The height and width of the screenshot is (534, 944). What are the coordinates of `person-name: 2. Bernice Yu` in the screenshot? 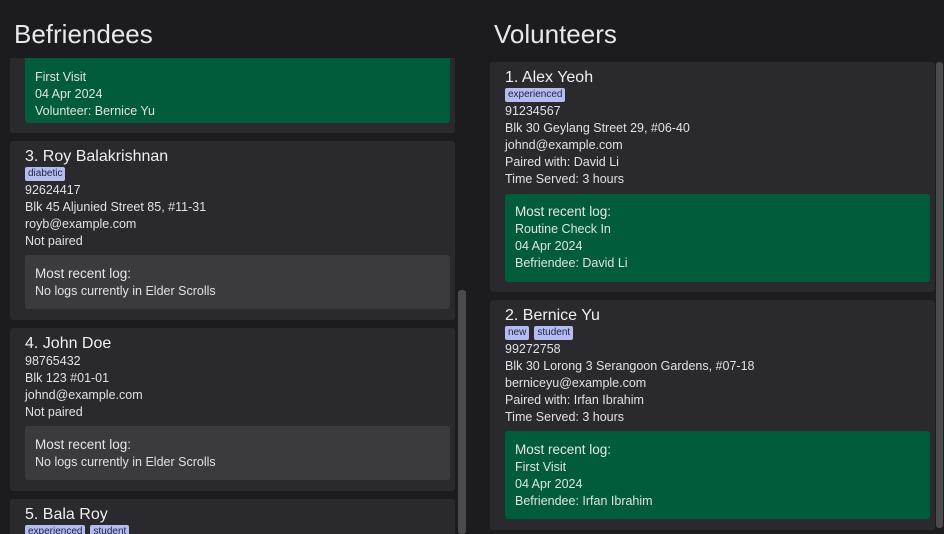 It's located at (552, 315).